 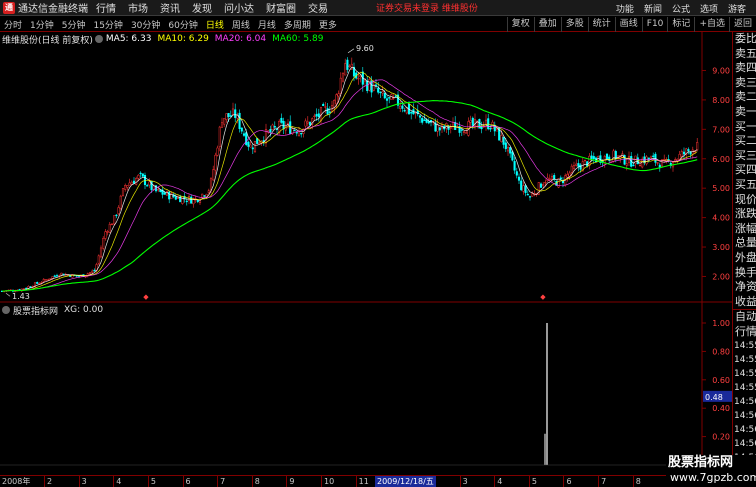 What do you see at coordinates (48, 481) in the screenshot?
I see `date-axis-month: 2` at bounding box center [48, 481].